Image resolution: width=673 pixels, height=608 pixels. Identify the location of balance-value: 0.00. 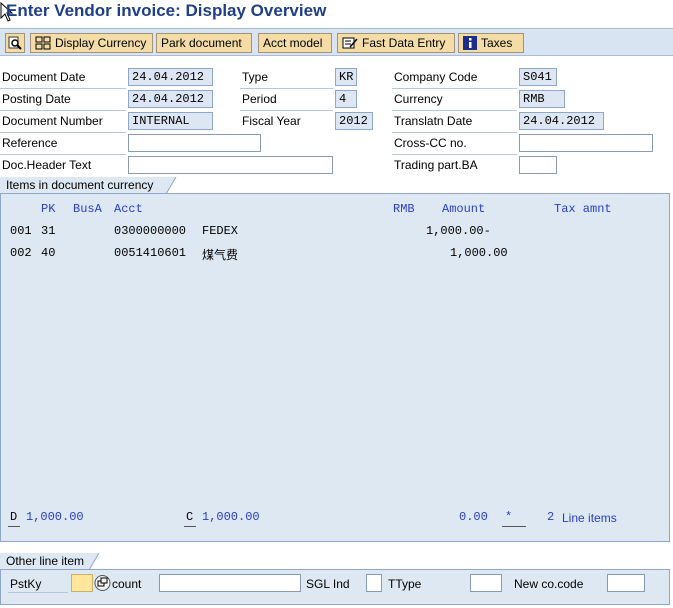
(473, 517).